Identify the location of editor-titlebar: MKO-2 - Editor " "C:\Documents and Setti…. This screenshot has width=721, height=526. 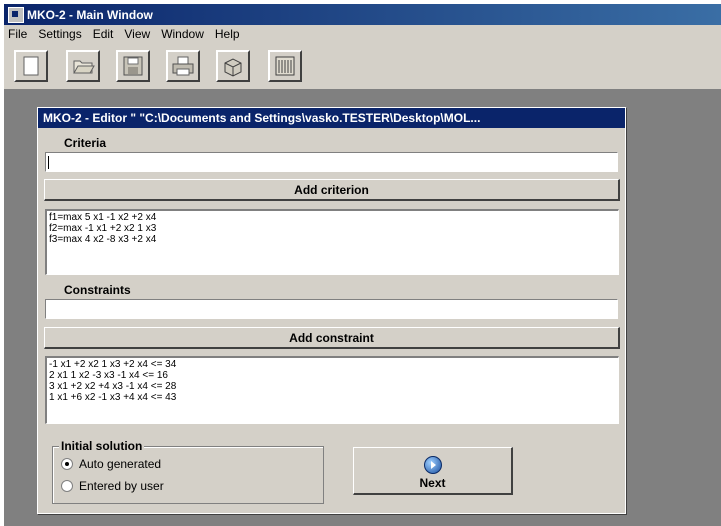
(331, 118).